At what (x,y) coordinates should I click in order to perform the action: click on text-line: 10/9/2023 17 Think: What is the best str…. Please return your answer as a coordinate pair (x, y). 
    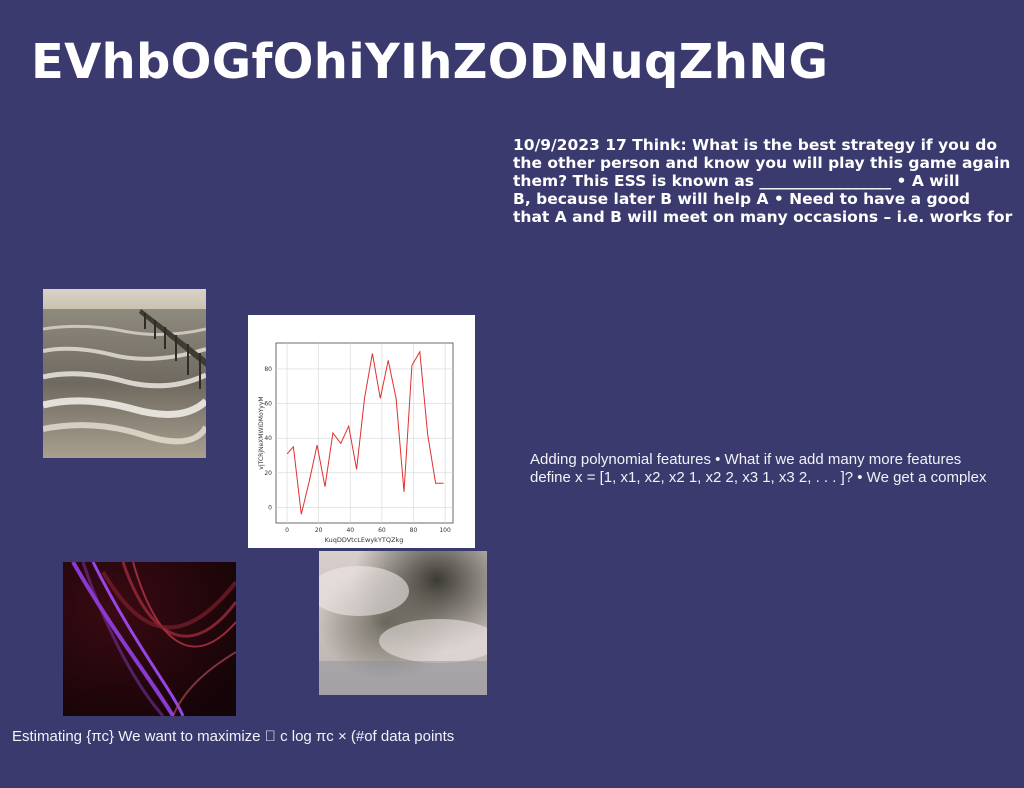
    Looking at the image, I should click on (755, 145).